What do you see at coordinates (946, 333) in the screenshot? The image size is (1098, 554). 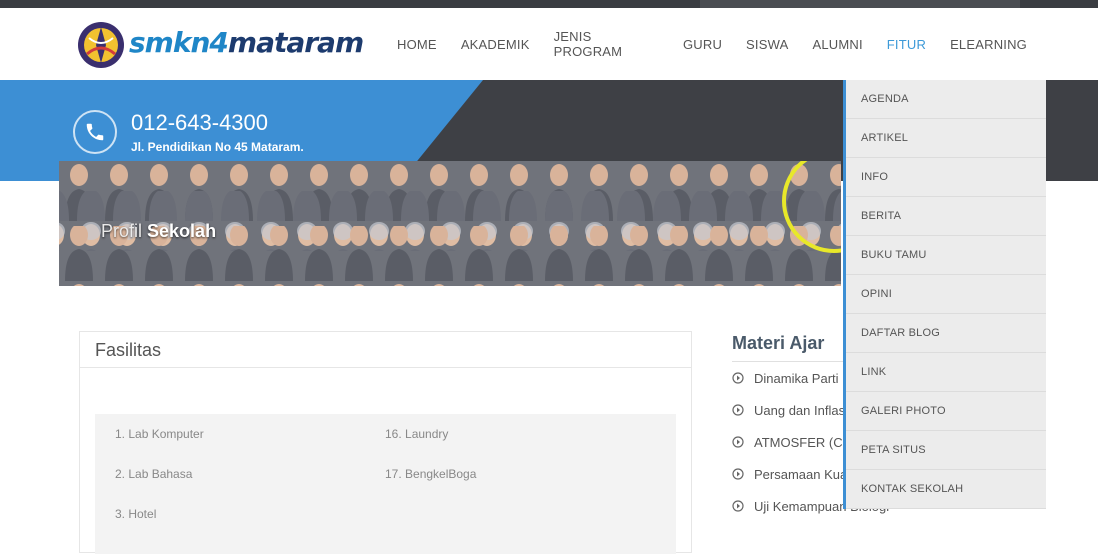 I see `menu-item-daftar-blog: DAFTAR BLOG` at bounding box center [946, 333].